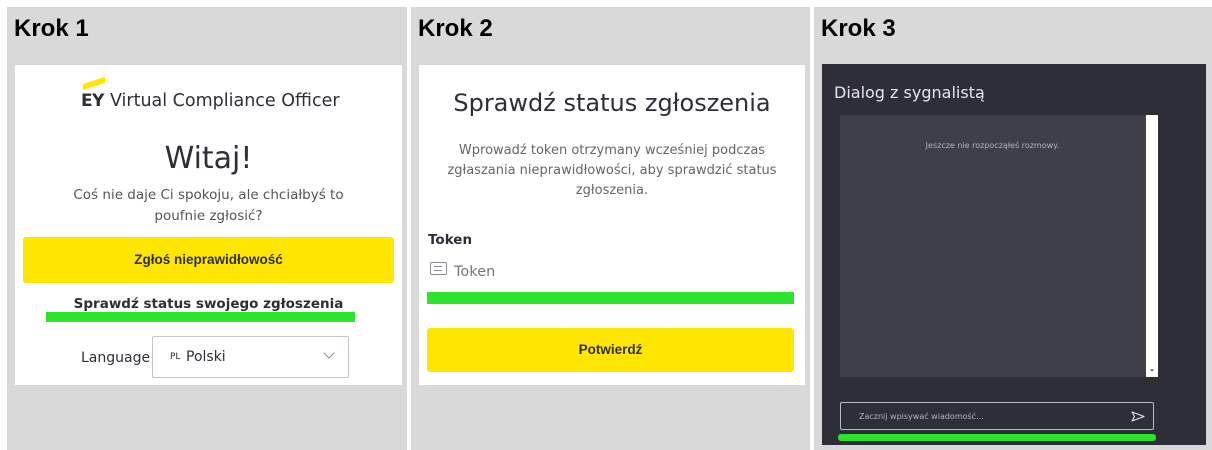 This screenshot has height=450, width=1212. What do you see at coordinates (208, 304) in the screenshot?
I see `check-status-link: Sprawdź status swojego zgłoszenia` at bounding box center [208, 304].